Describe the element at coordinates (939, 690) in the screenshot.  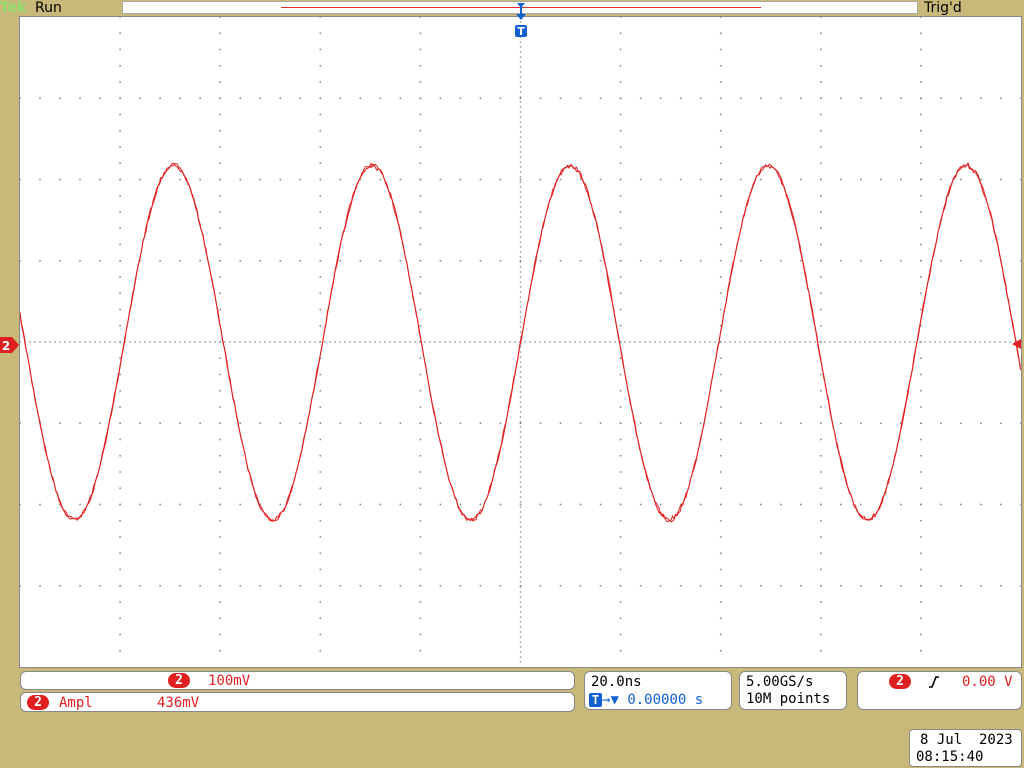
I see `trigger-readout: 2 0.00 V` at that location.